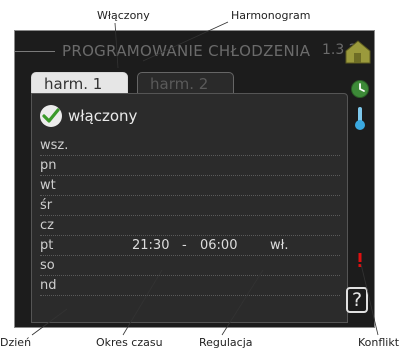 The height and width of the screenshot is (351, 401). What do you see at coordinates (116, 45) in the screenshot?
I see `callout-enabled` at bounding box center [116, 45].